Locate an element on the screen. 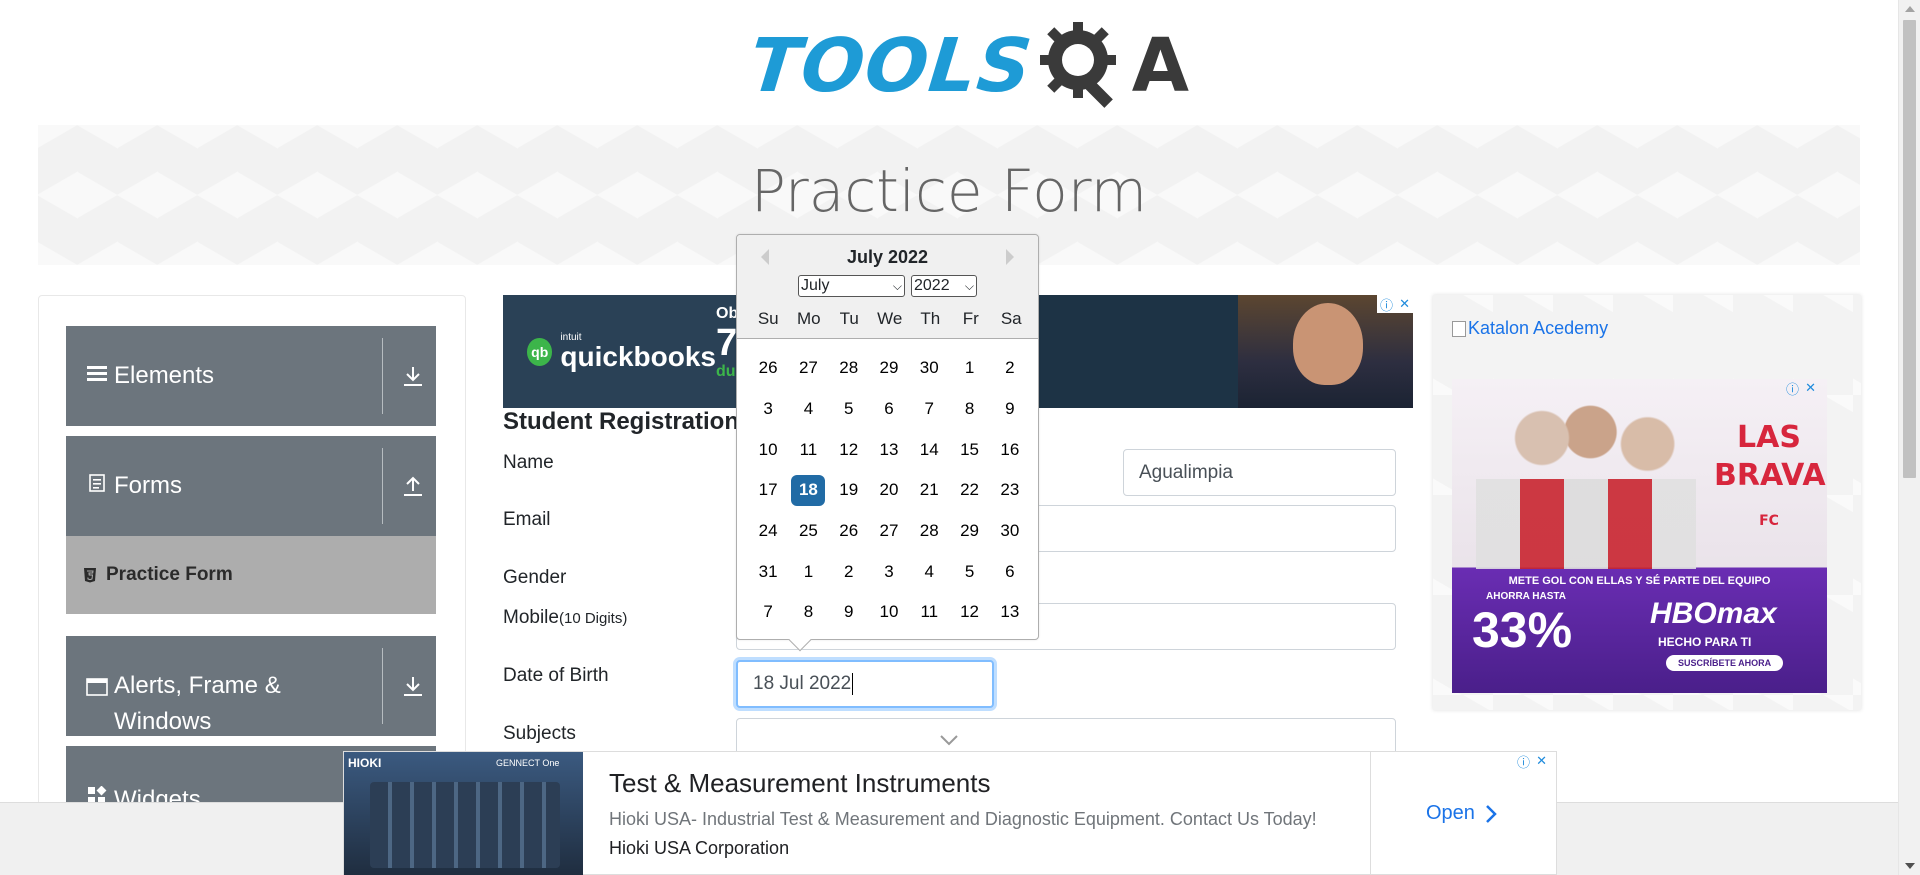 Image resolution: width=1920 pixels, height=875 pixels. calendar-week: 7 8 9 10 11 12 13 is located at coordinates (889, 612).